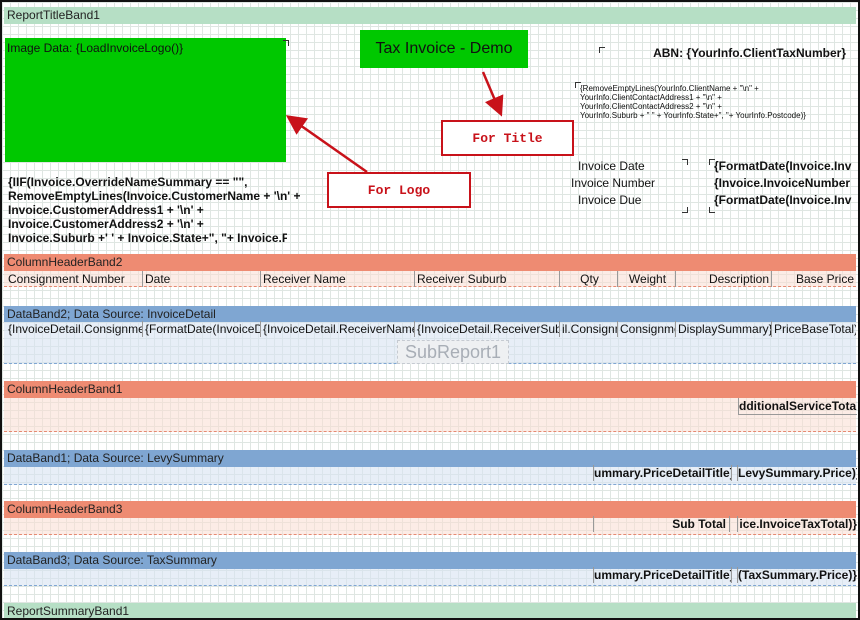 The image size is (860, 620). I want to click on column-header-band1-header: ColumnHeaderBand1, so click(430, 389).